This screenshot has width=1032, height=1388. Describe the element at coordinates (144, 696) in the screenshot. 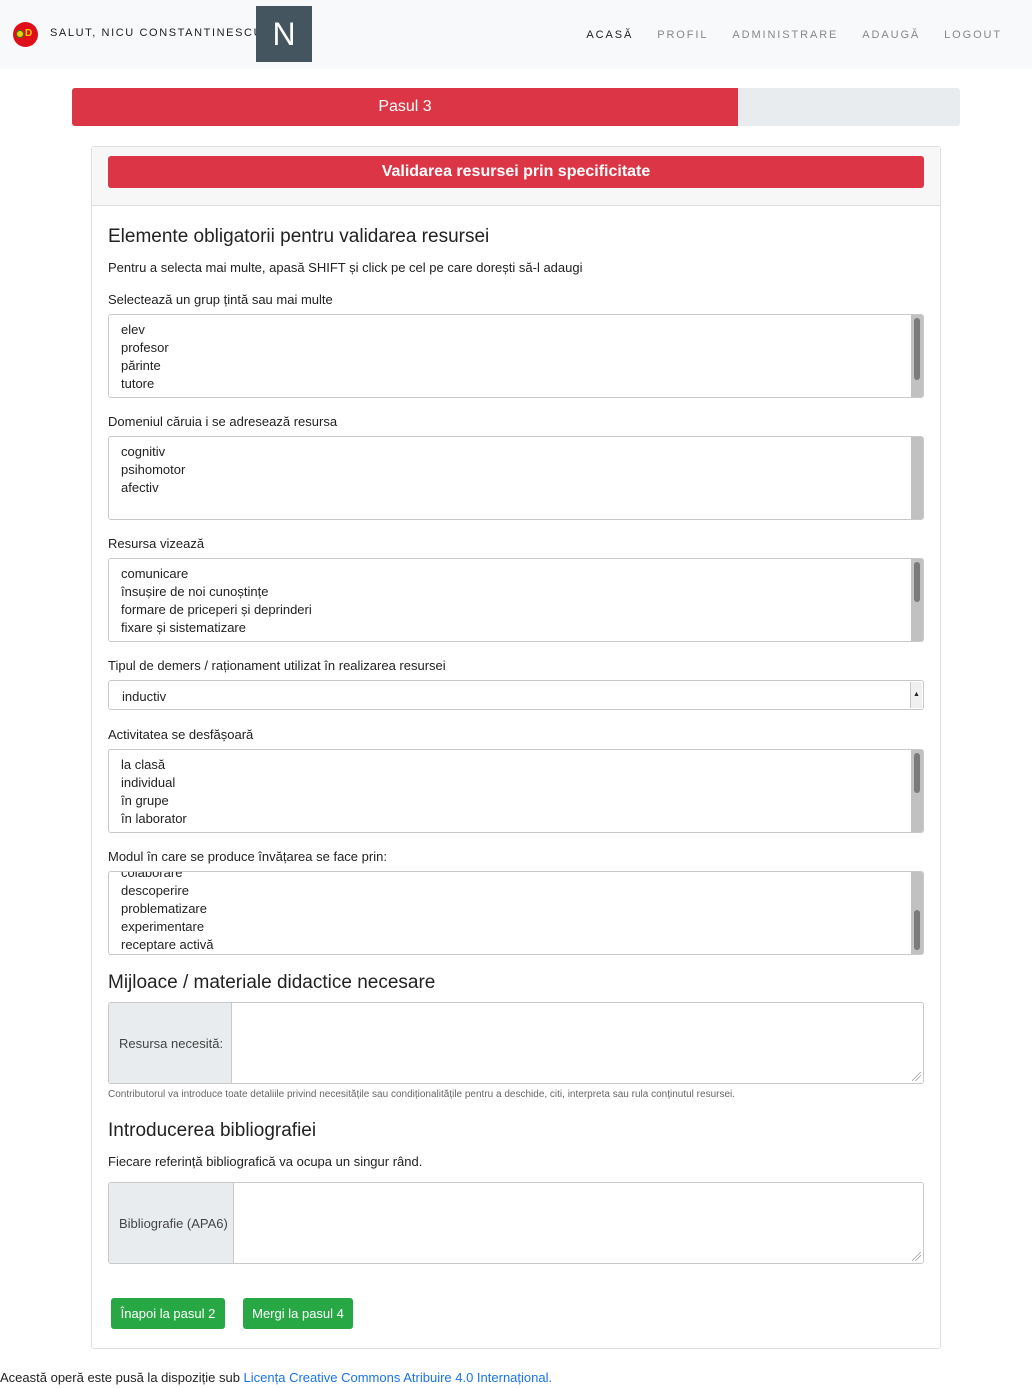

I see `reasoning-value: inductiv` at that location.